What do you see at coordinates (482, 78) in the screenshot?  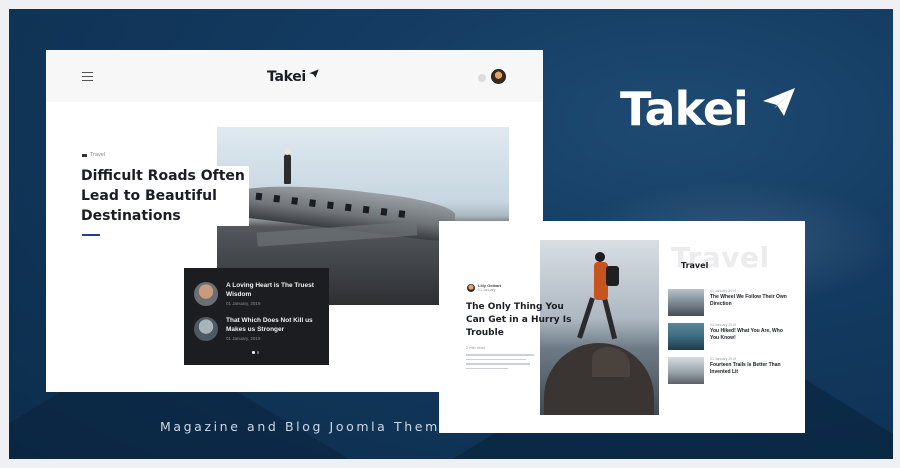 I see `search-icon` at bounding box center [482, 78].